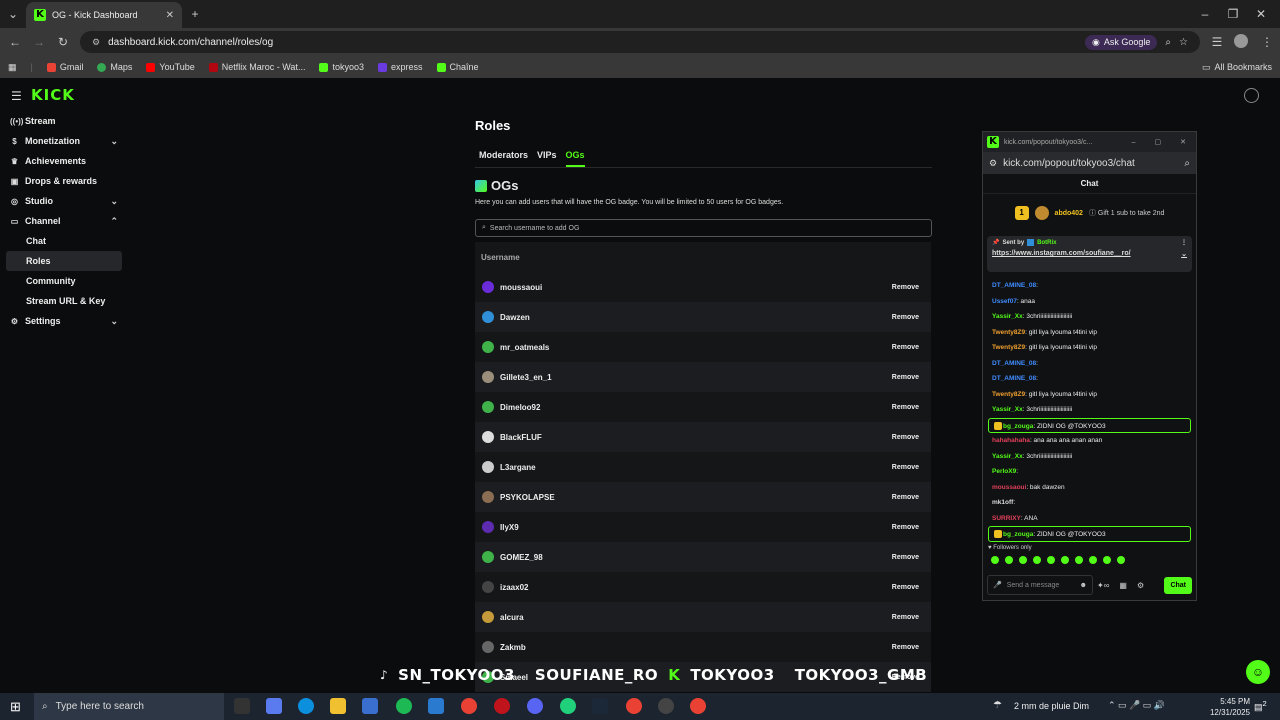 This screenshot has width=1280, height=720. I want to click on chat-message: SURRIXY: ANA, so click(1089, 519).